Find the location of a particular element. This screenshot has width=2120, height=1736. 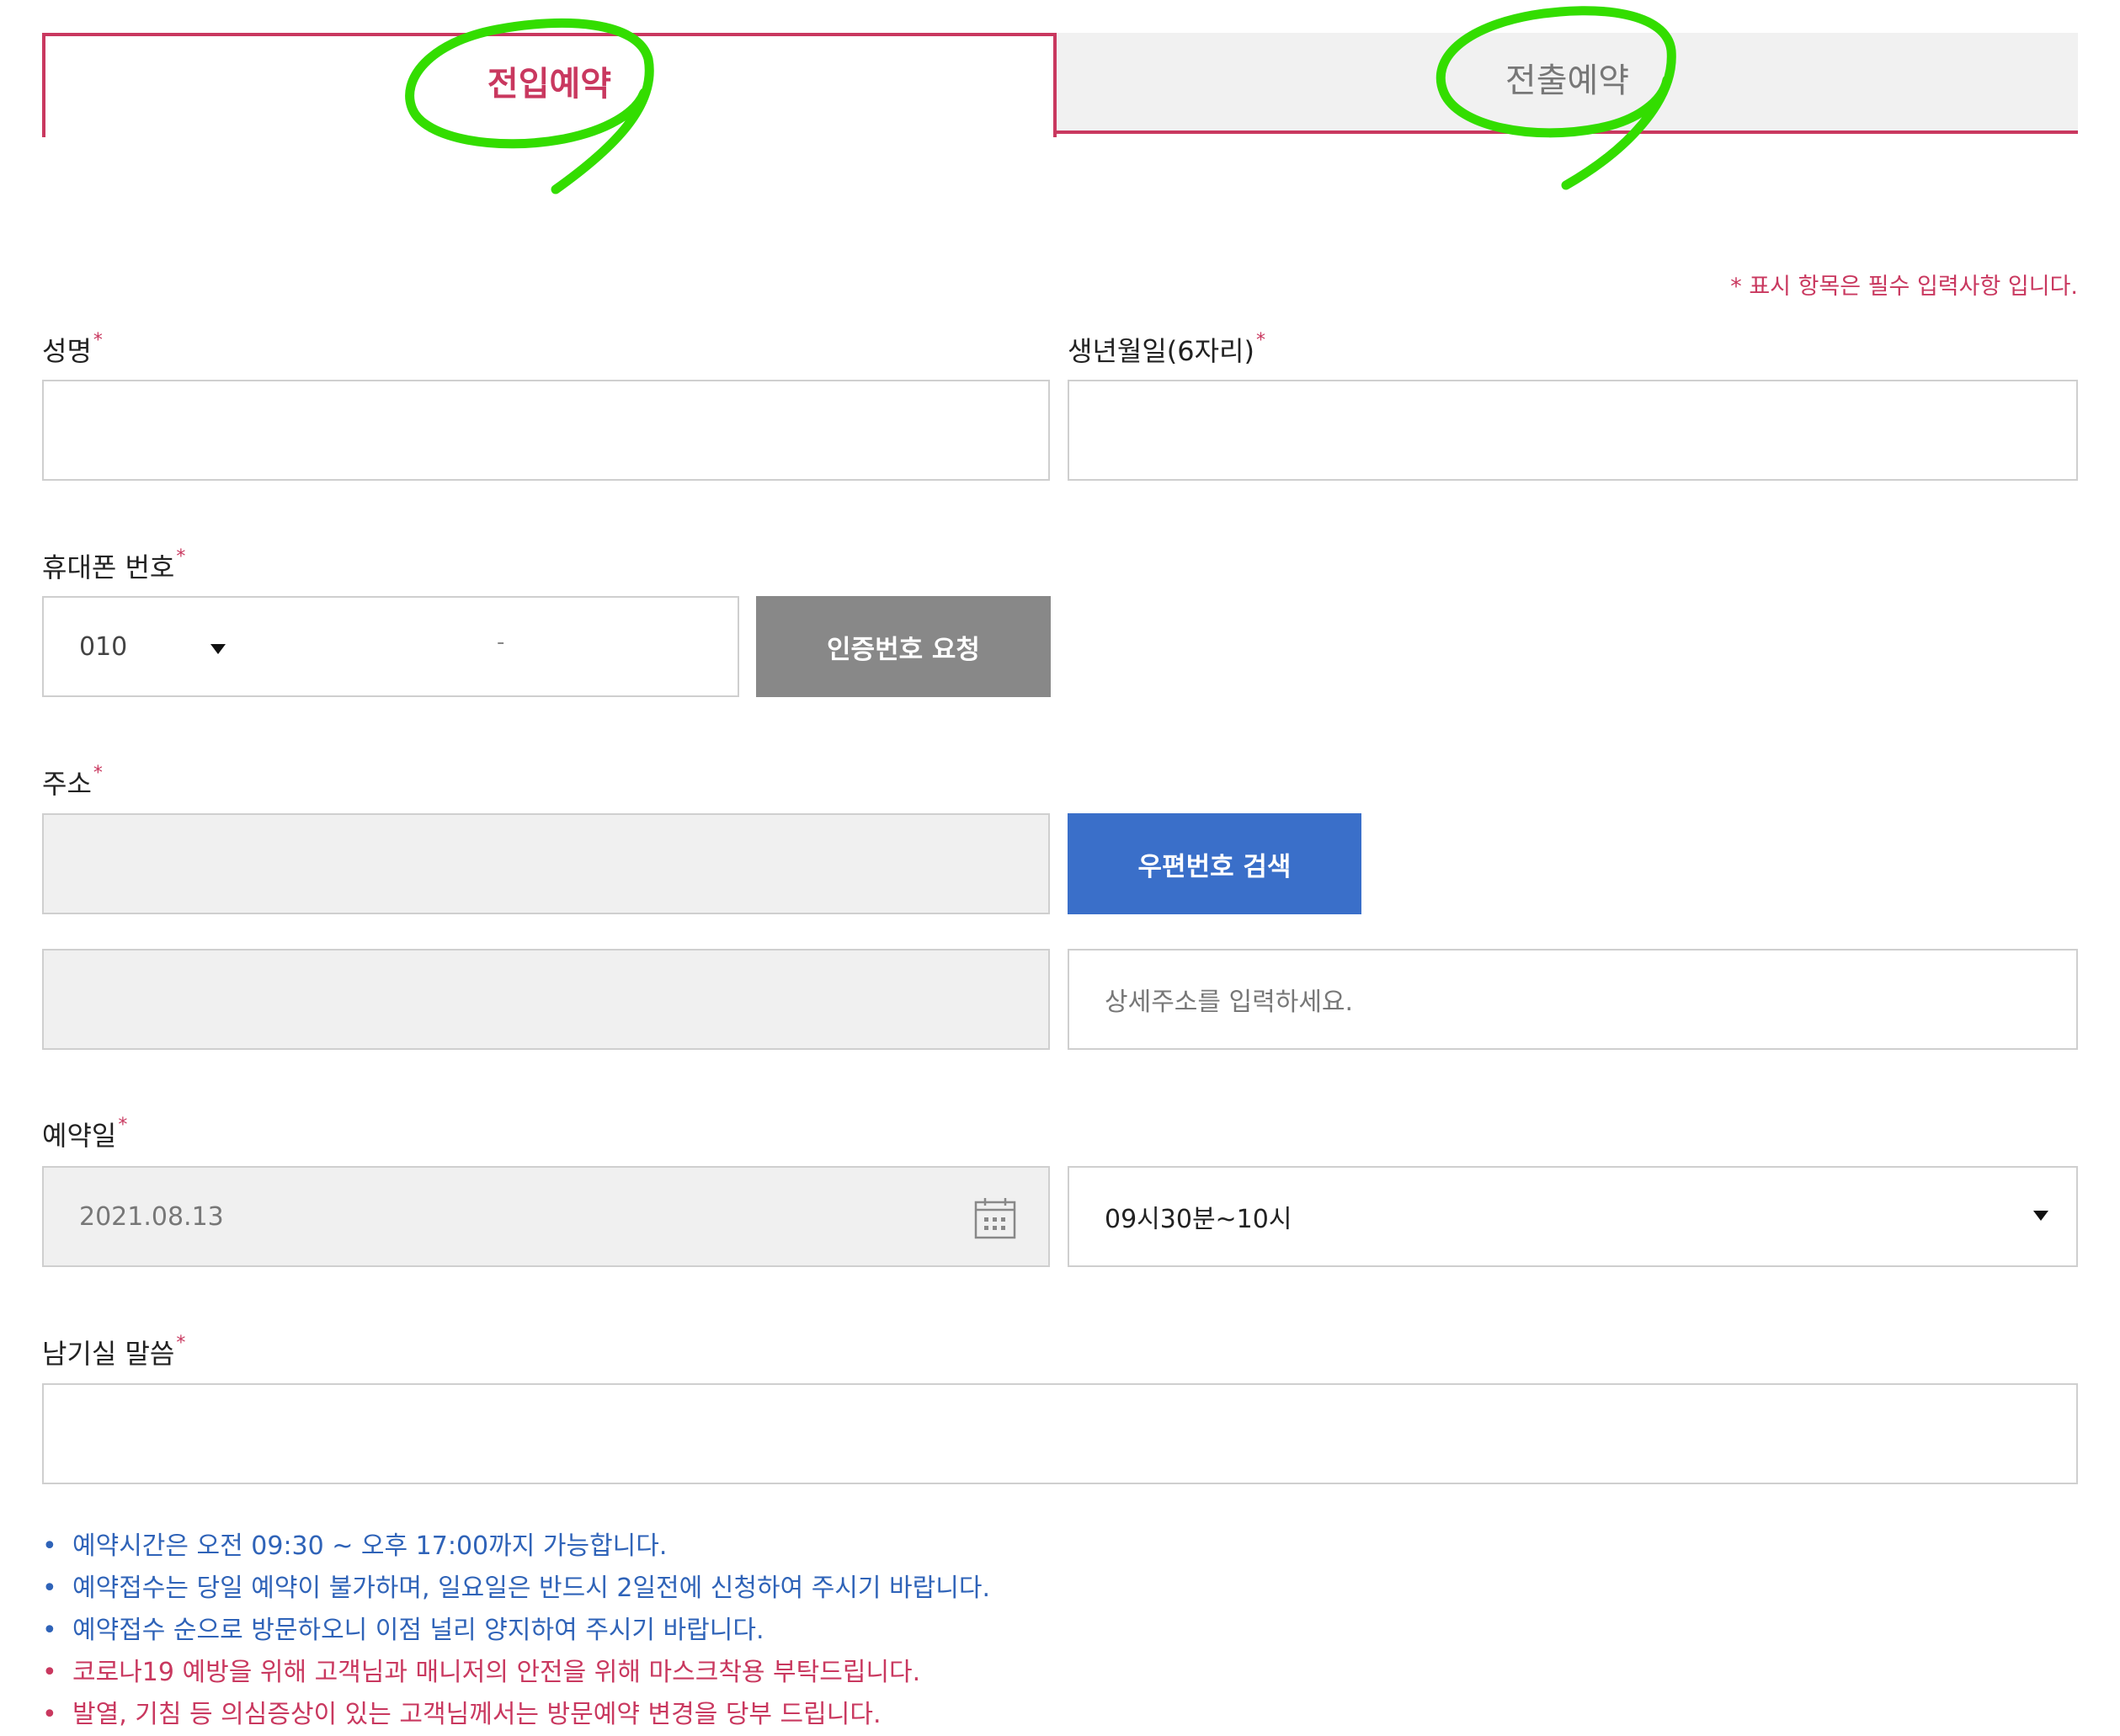

phone-prefix-value: 010 is located at coordinates (103, 646).